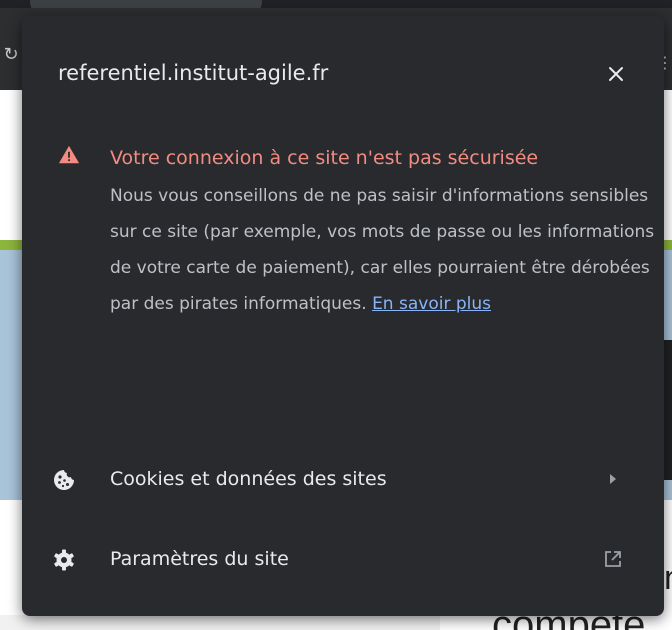 The height and width of the screenshot is (630, 672). What do you see at coordinates (613, 479) in the screenshot?
I see `chevron-right-icon` at bounding box center [613, 479].